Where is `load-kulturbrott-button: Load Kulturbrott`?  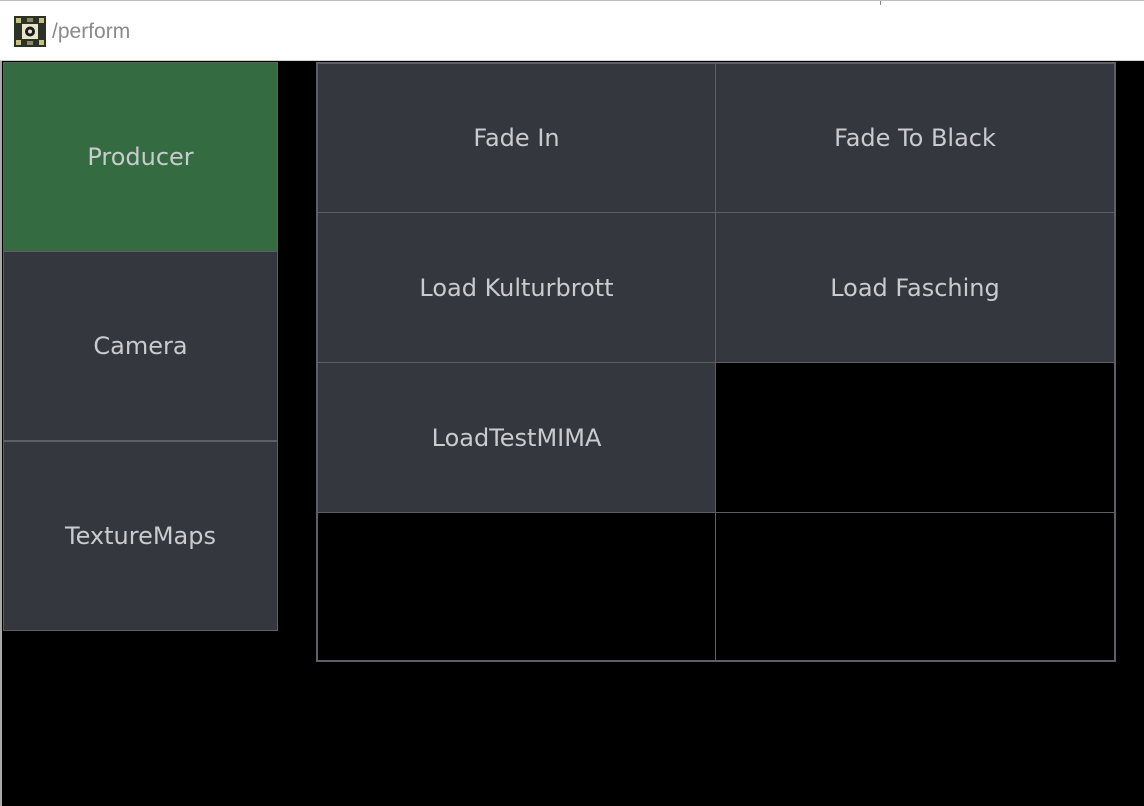 load-kulturbrott-button: Load Kulturbrott is located at coordinates (516, 287).